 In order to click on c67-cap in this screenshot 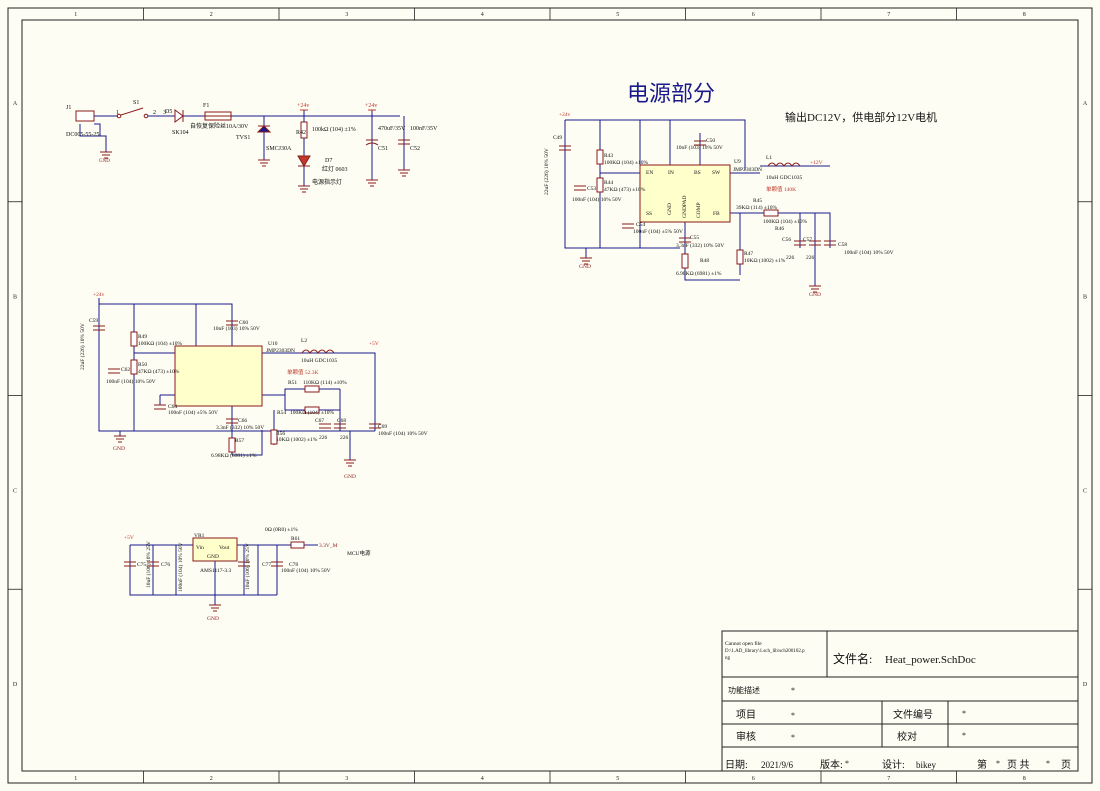, I will do `click(325, 426)`.